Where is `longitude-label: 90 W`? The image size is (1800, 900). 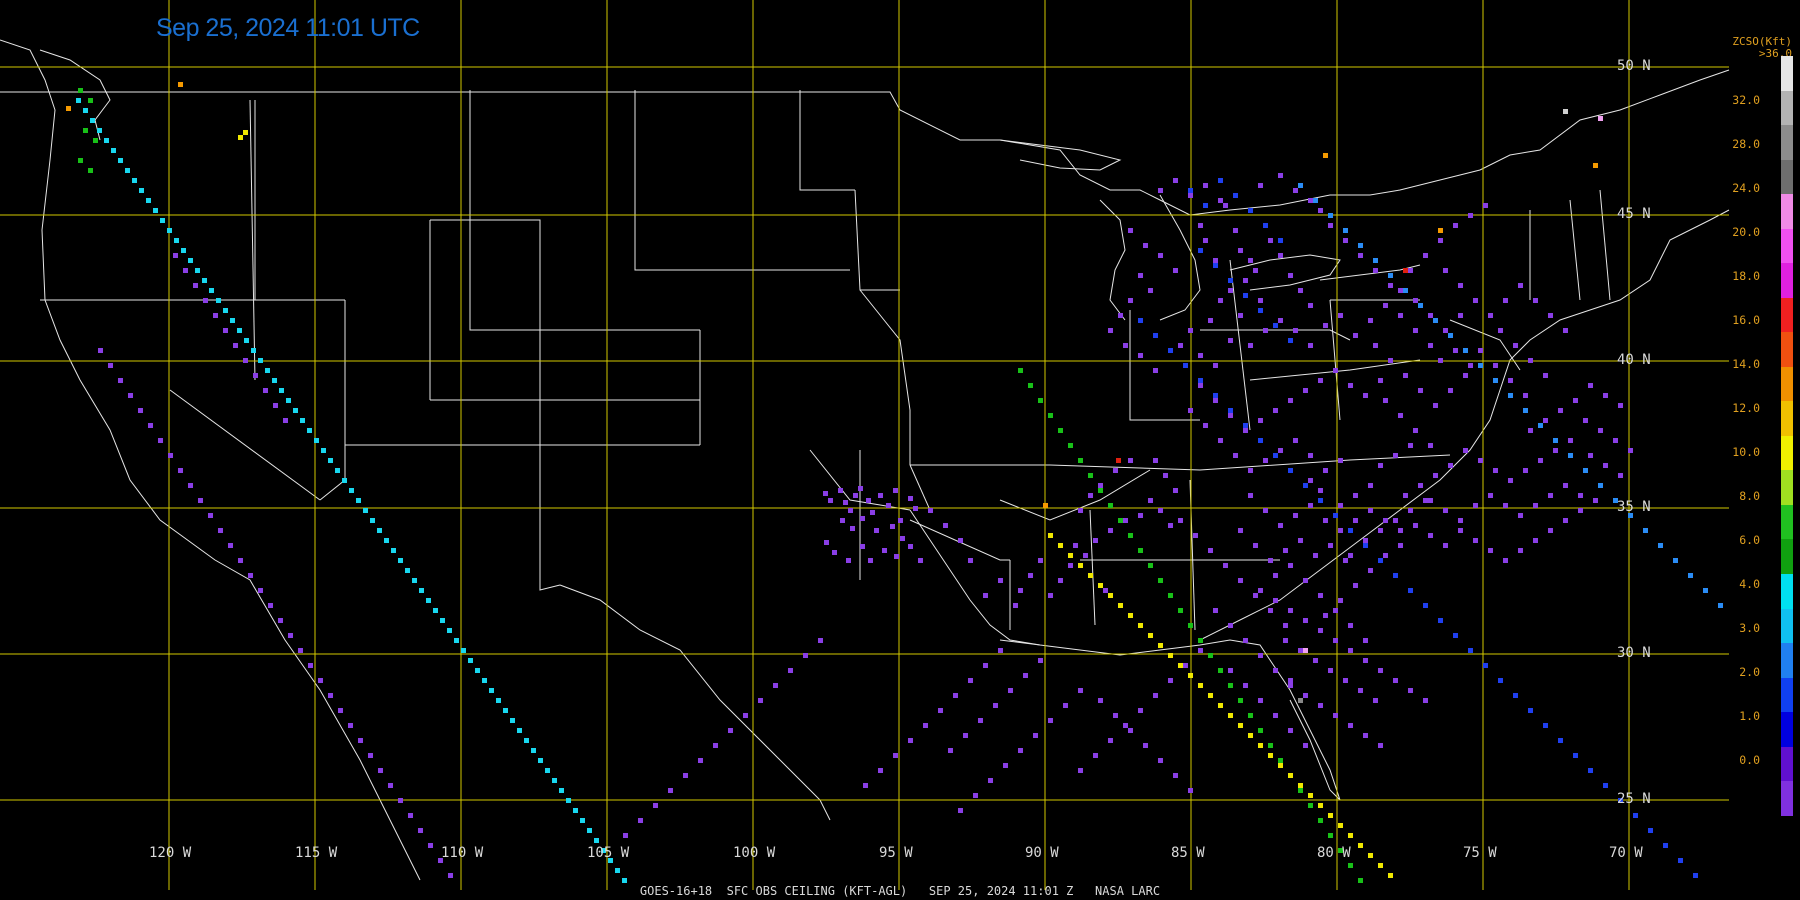
longitude-label: 90 W is located at coordinates (1042, 853).